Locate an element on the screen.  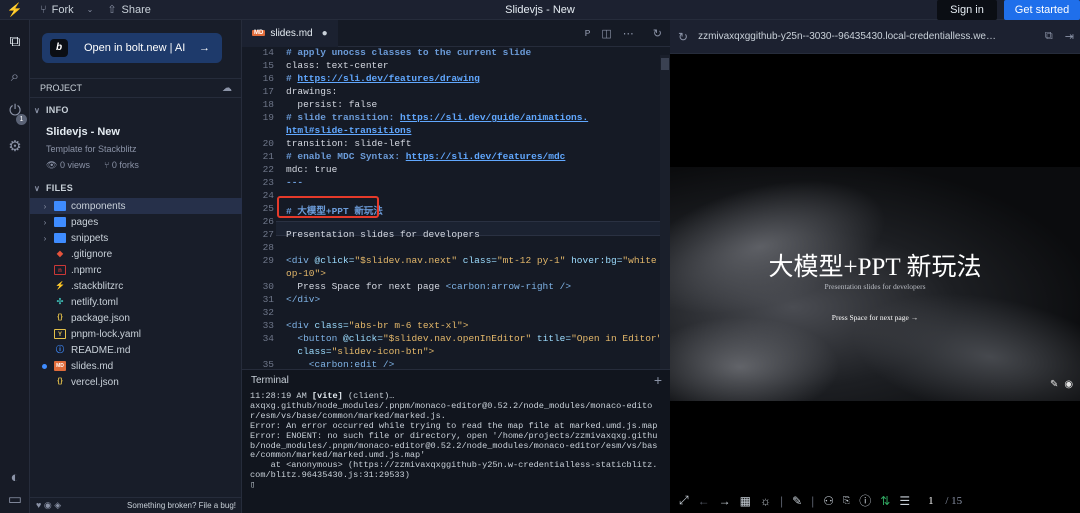
file-tree-item: {} package.json is located at coordinates (136, 318).